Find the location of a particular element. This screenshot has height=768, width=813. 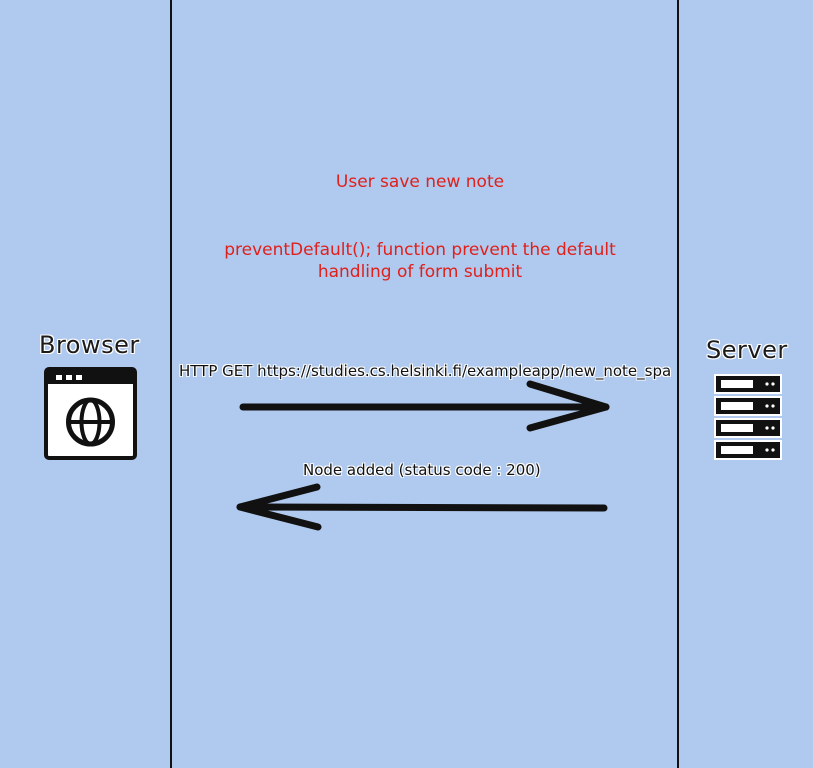

response-arrow is located at coordinates (422, 507).